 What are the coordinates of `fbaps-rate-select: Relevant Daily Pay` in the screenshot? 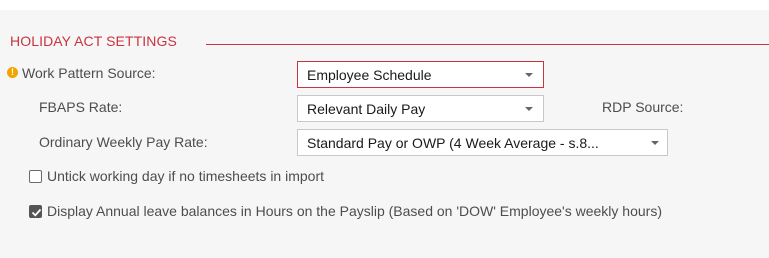 It's located at (420, 108).